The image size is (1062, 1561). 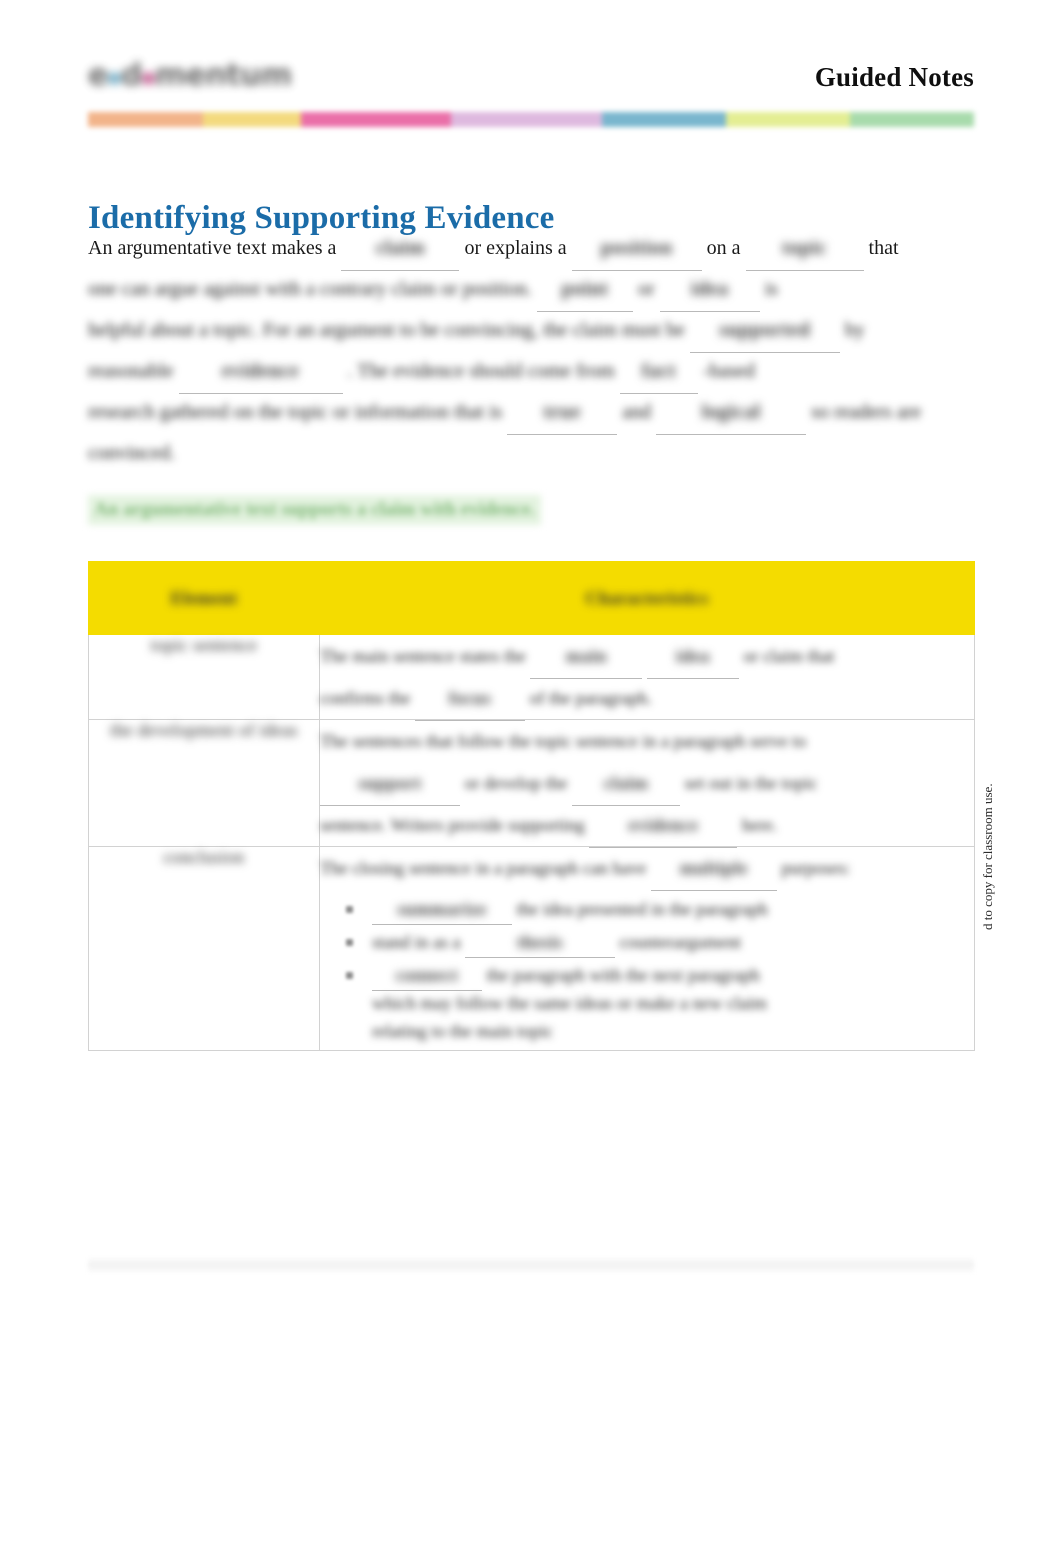 I want to click on edmentum-logo: e d mentum, so click(x=192, y=76).